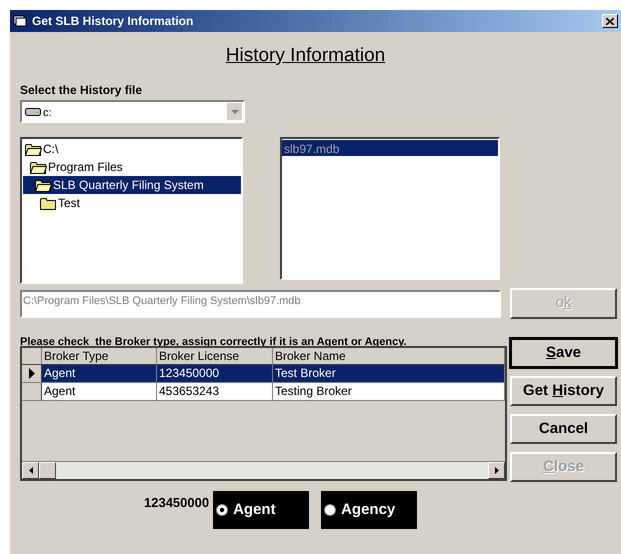  What do you see at coordinates (81, 90) in the screenshot?
I see `select-label: Select the History file` at bounding box center [81, 90].